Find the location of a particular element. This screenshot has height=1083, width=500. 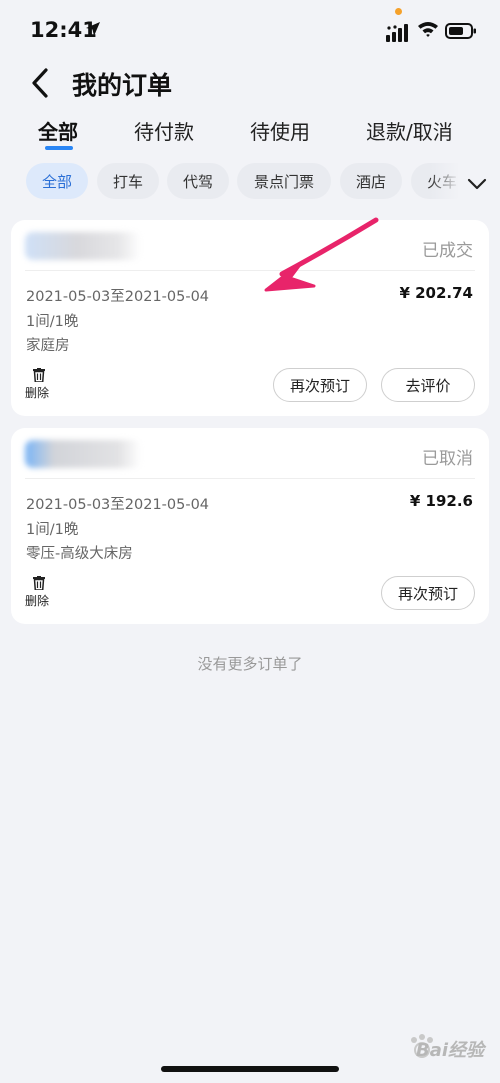

watermark-text: Bai经验 is located at coordinates (450, 1050).